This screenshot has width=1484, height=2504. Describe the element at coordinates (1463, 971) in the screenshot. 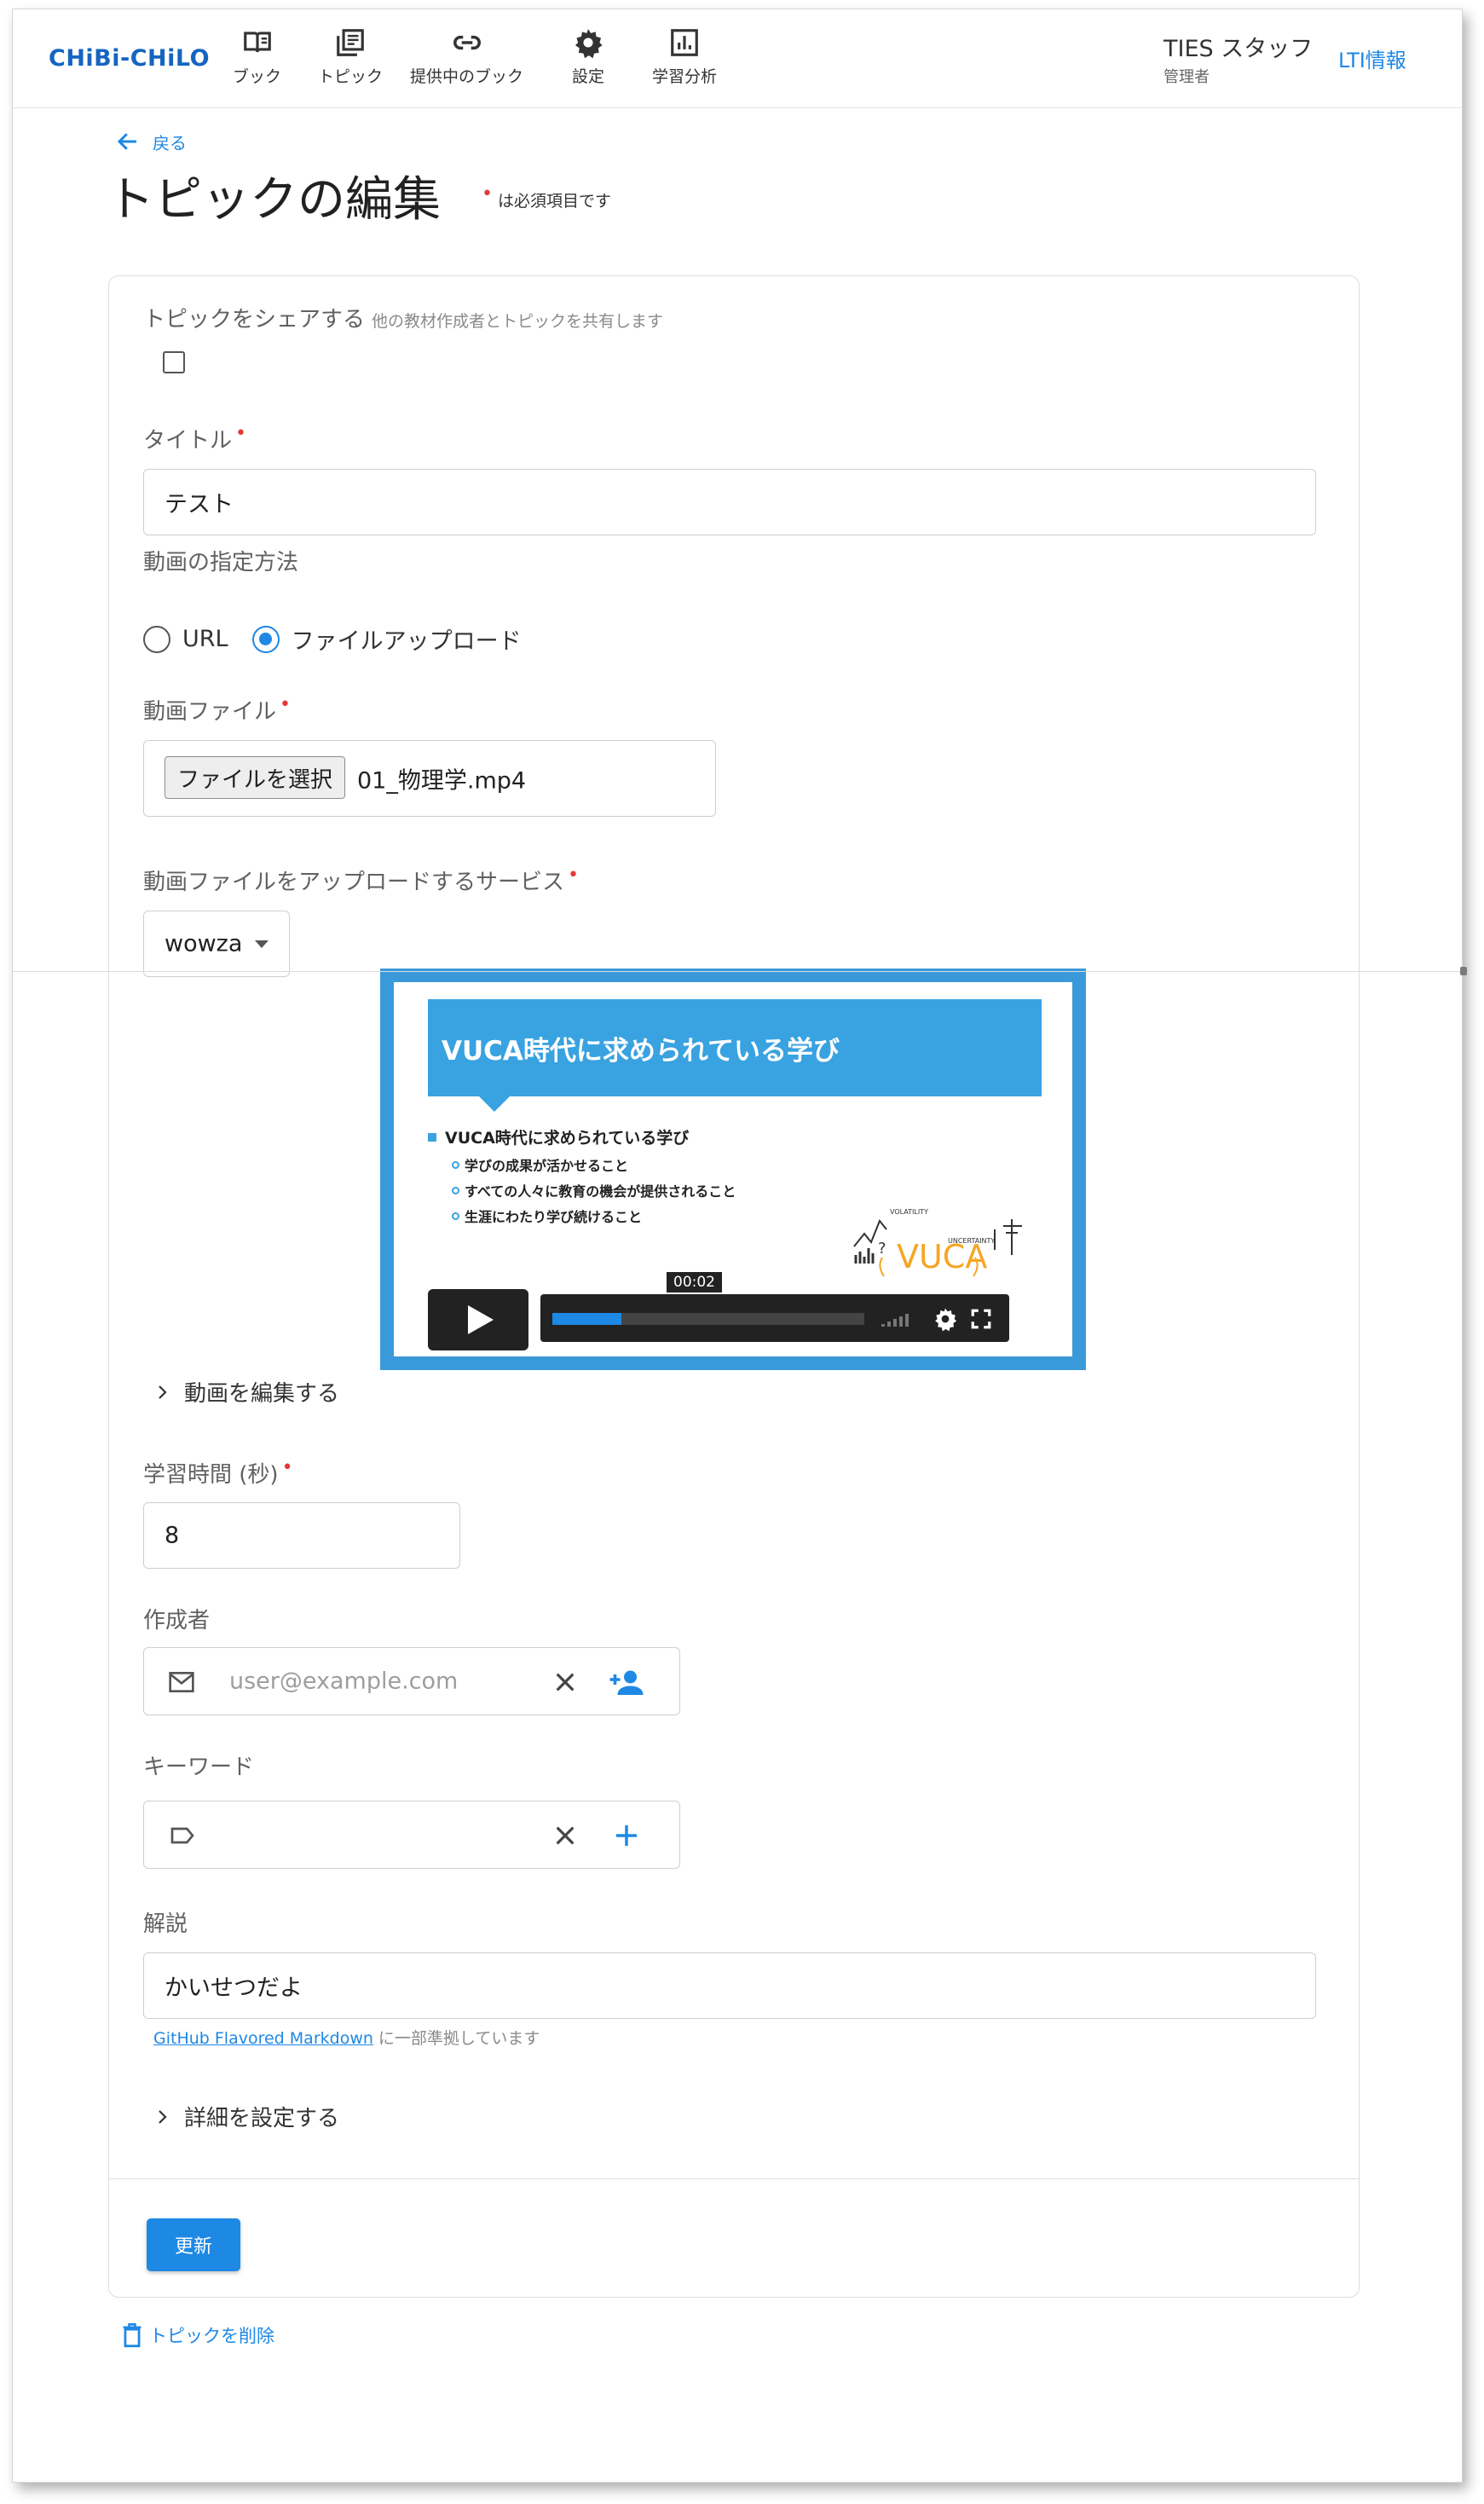

I see `scroll-marker` at that location.